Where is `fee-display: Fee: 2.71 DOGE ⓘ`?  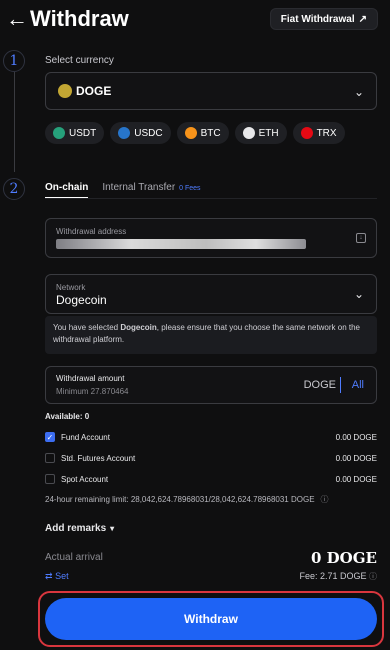 fee-display: Fee: 2.71 DOGE ⓘ is located at coordinates (338, 576).